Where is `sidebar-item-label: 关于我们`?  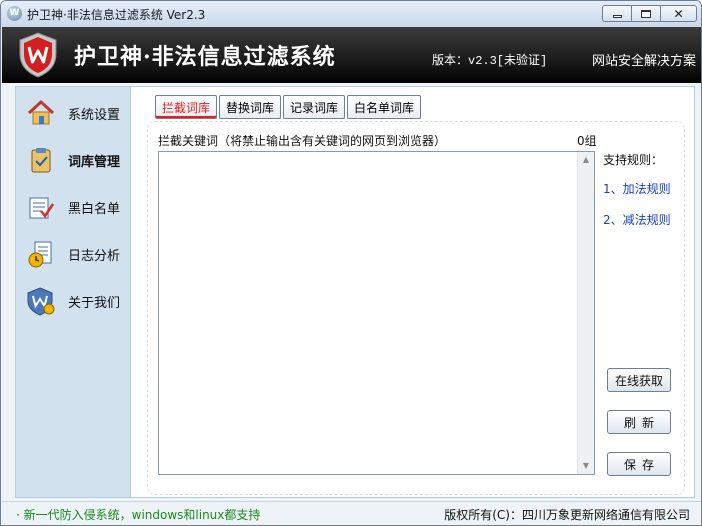 sidebar-item-label: 关于我们 is located at coordinates (94, 303).